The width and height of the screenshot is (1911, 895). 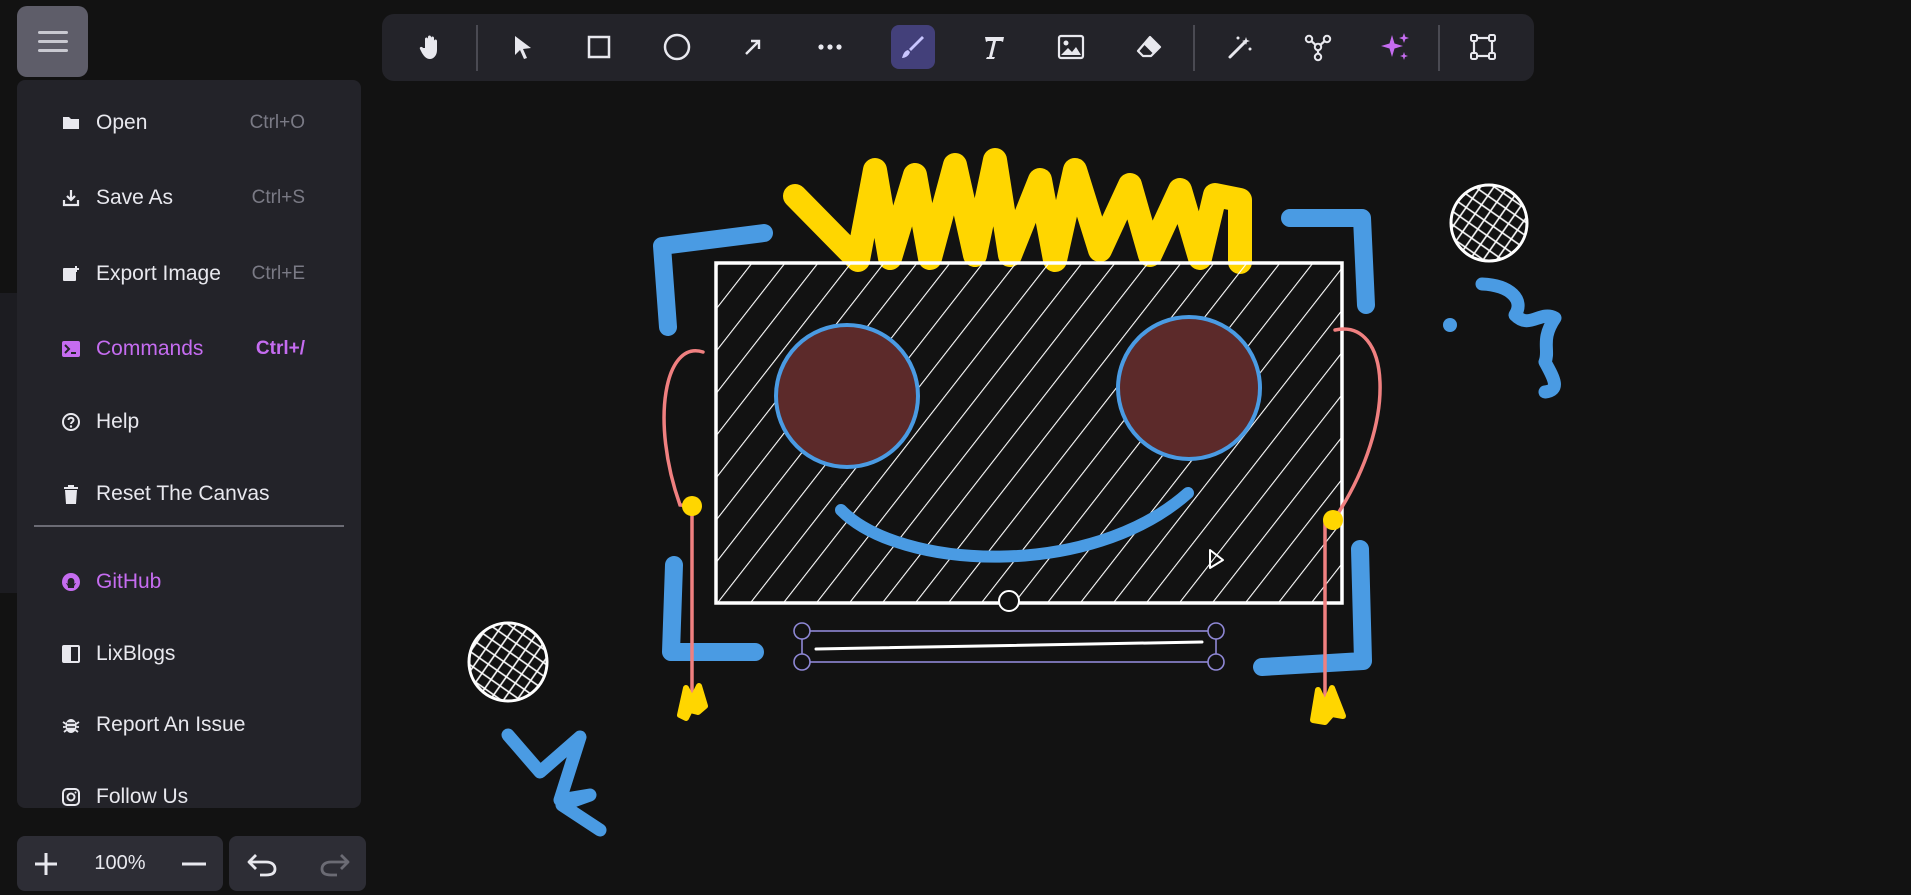 I want to click on magic-wand-tool-button, so click(x=1240, y=47).